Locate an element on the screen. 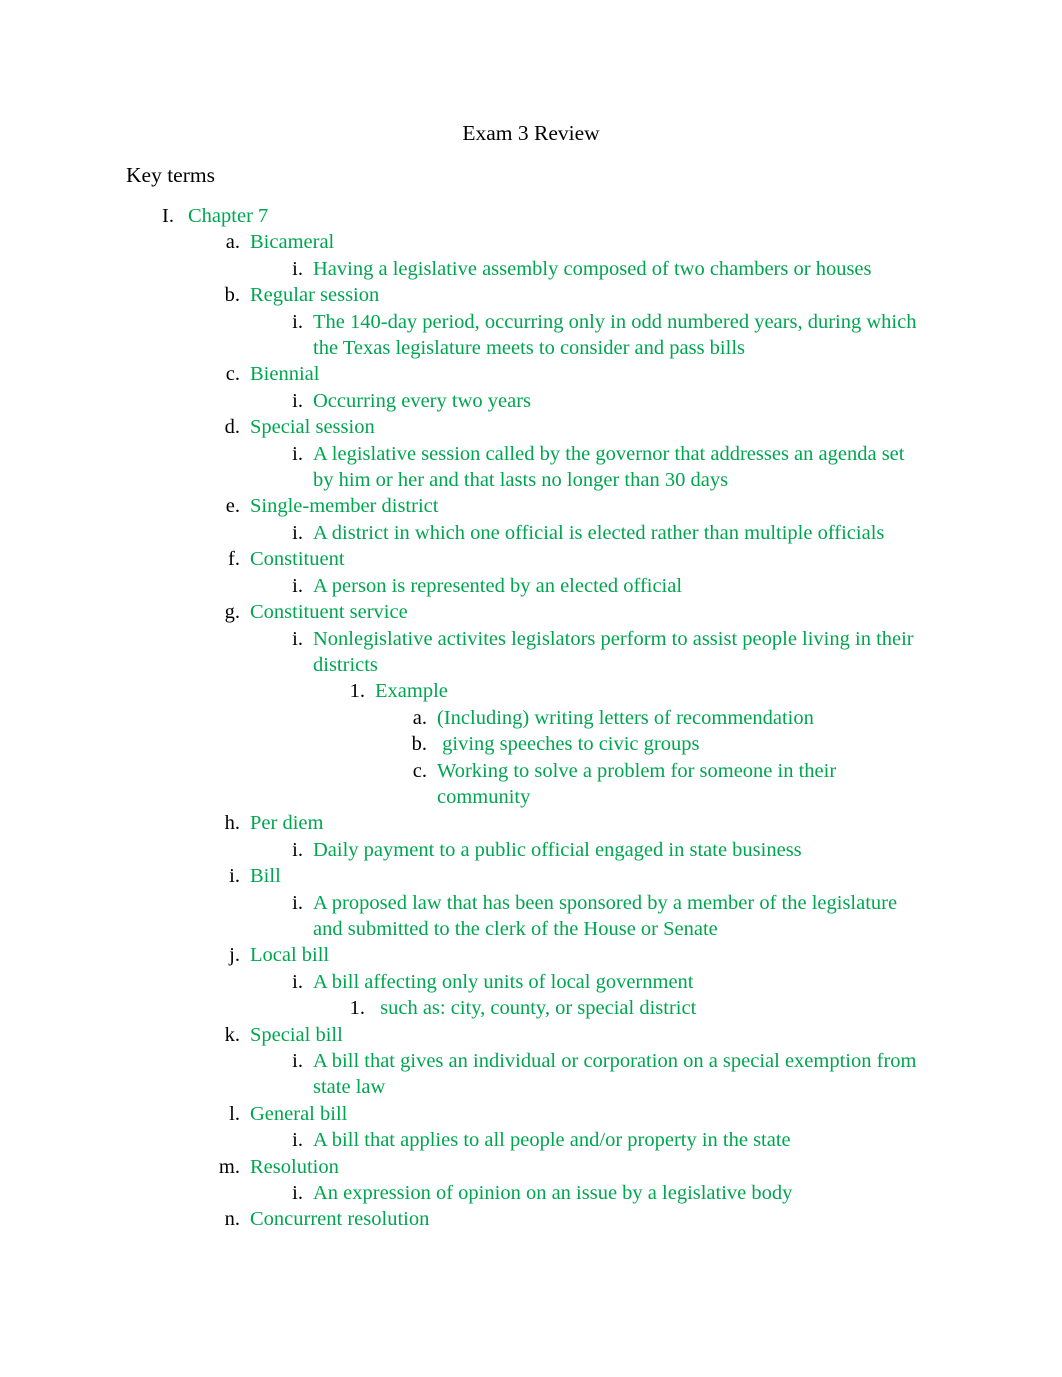 The image size is (1062, 1377). outline-item-text: General bill is located at coordinates (299, 1113).